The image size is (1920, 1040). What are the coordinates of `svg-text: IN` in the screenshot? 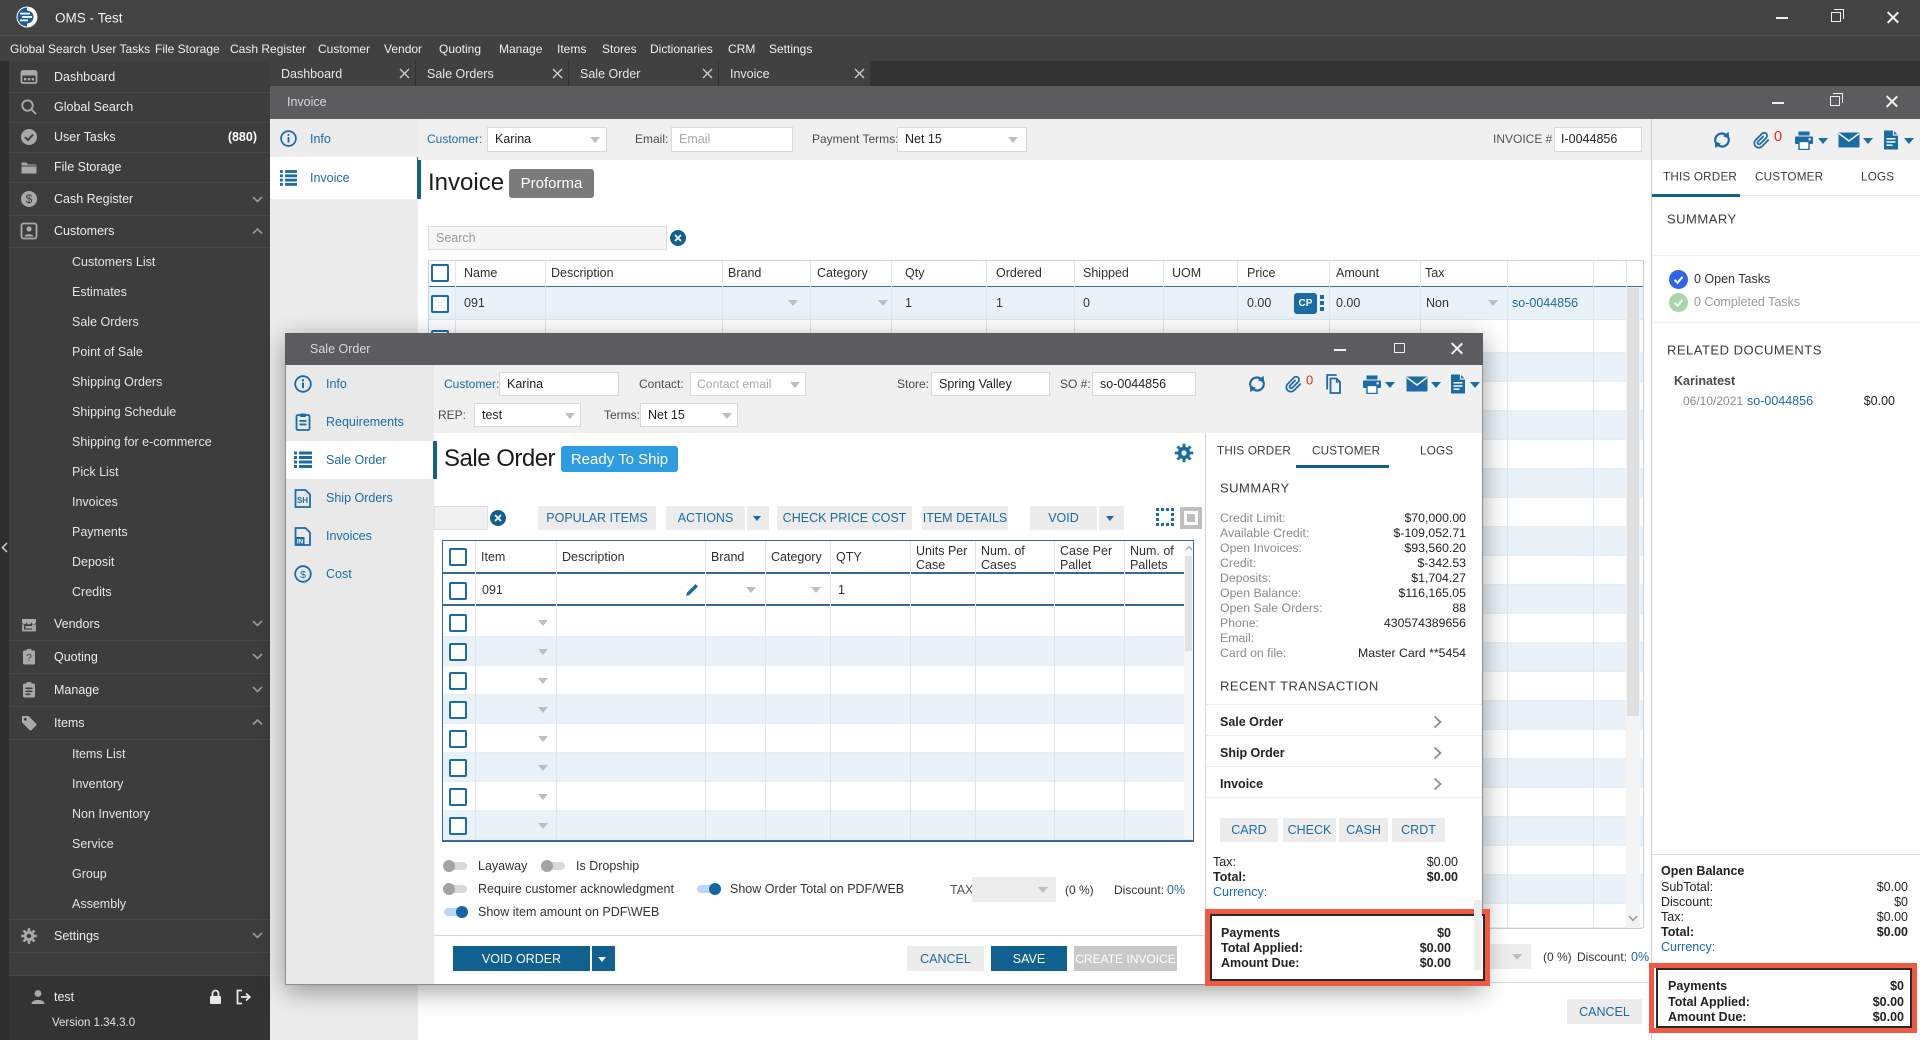 It's located at (300, 542).